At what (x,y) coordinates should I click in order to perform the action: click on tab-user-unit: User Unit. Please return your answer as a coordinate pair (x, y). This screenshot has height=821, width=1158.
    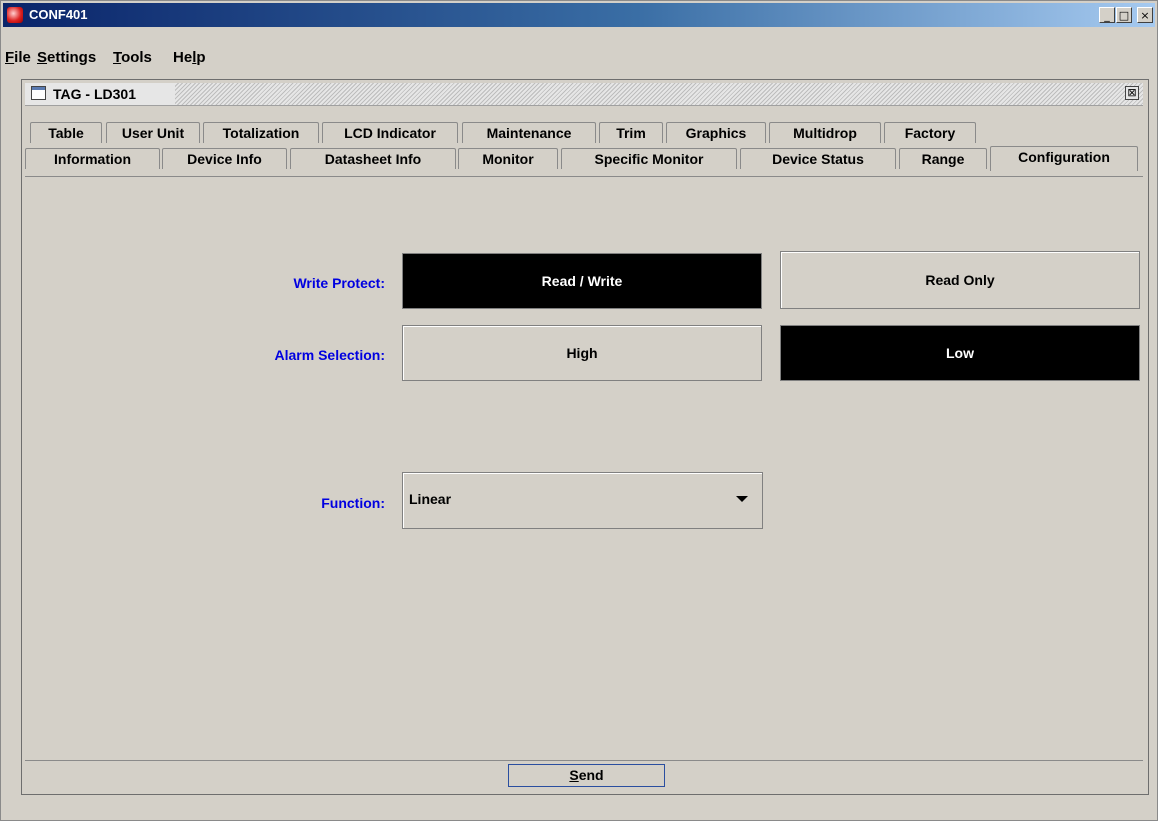
    Looking at the image, I should click on (153, 132).